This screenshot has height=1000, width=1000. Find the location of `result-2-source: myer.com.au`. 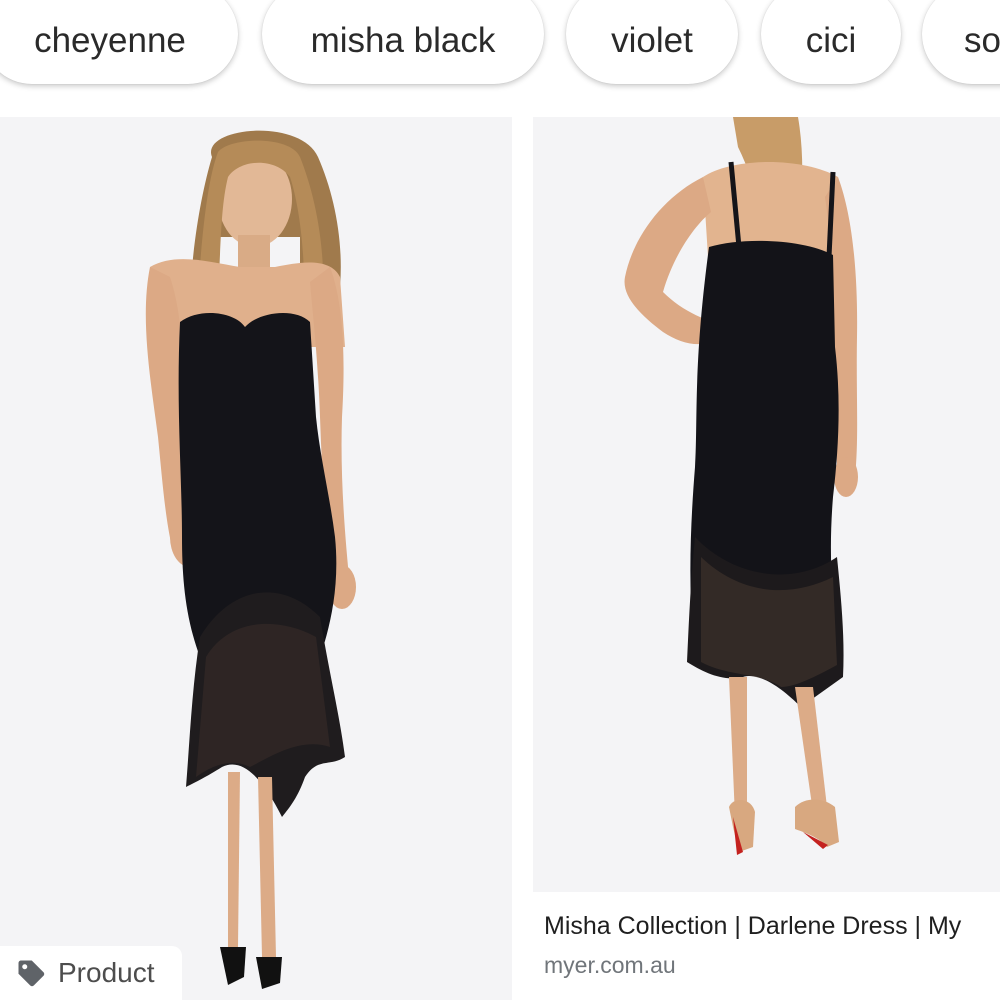

result-2-source: myer.com.au is located at coordinates (772, 965).